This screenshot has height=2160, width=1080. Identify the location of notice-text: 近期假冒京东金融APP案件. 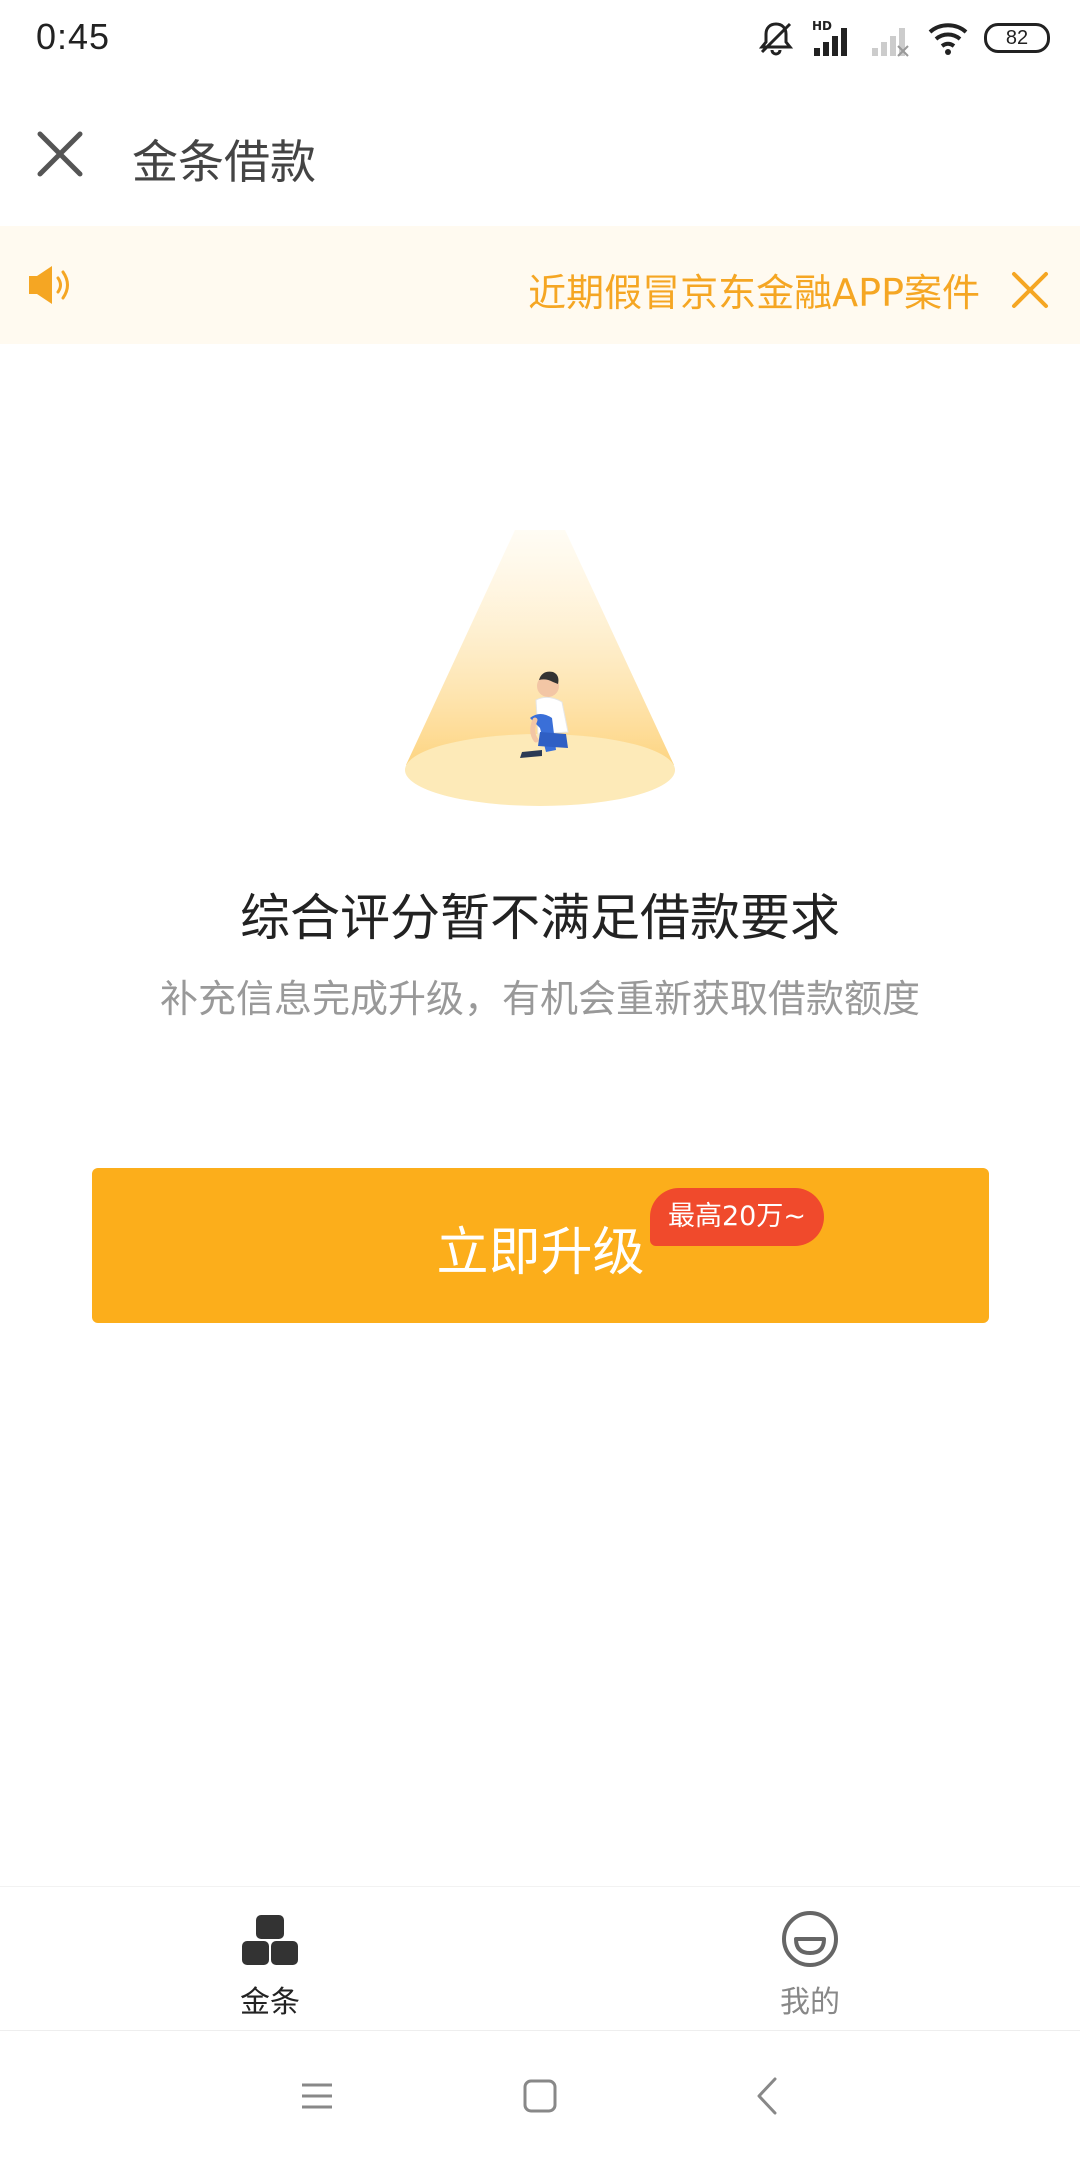
(754, 293).